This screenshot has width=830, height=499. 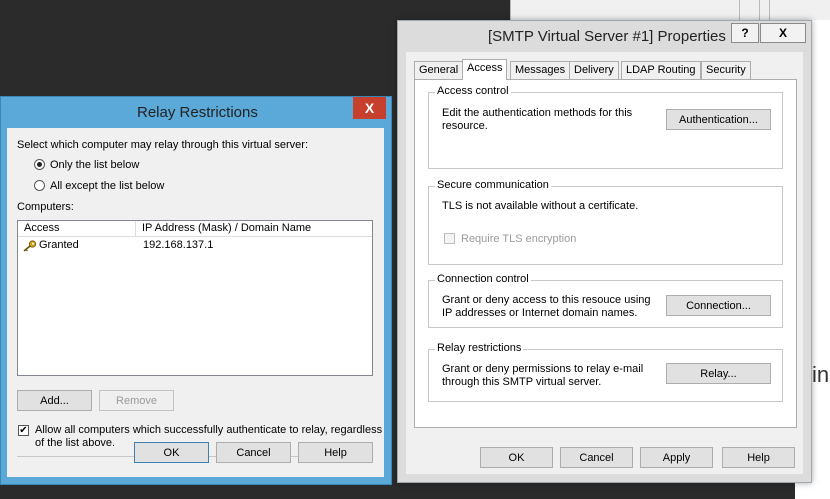 What do you see at coordinates (758, 457) in the screenshot?
I see `smtp-help-button: Help` at bounding box center [758, 457].